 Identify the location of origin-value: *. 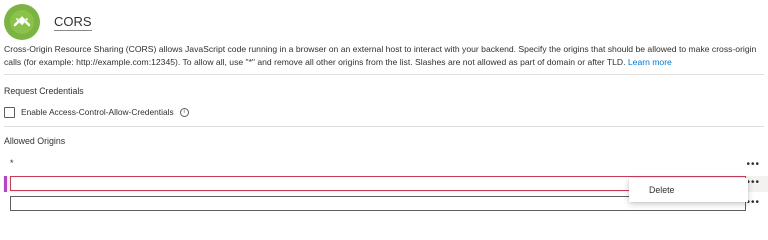
(12, 163).